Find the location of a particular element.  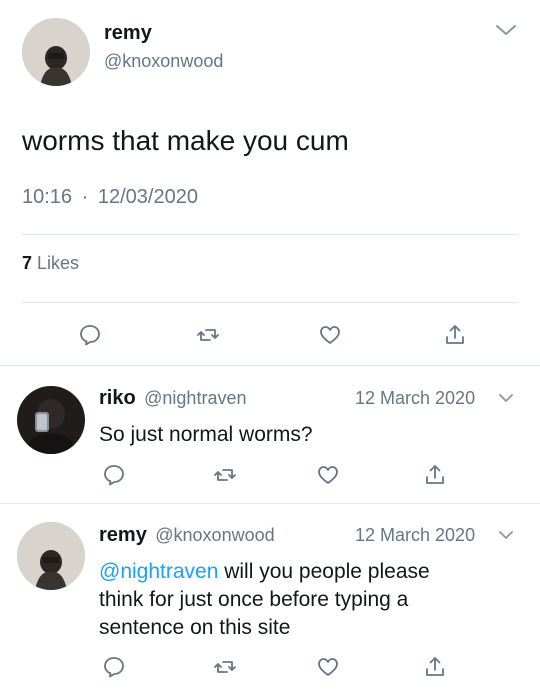

reply-author: remy @knoxonwood is located at coordinates (187, 535).